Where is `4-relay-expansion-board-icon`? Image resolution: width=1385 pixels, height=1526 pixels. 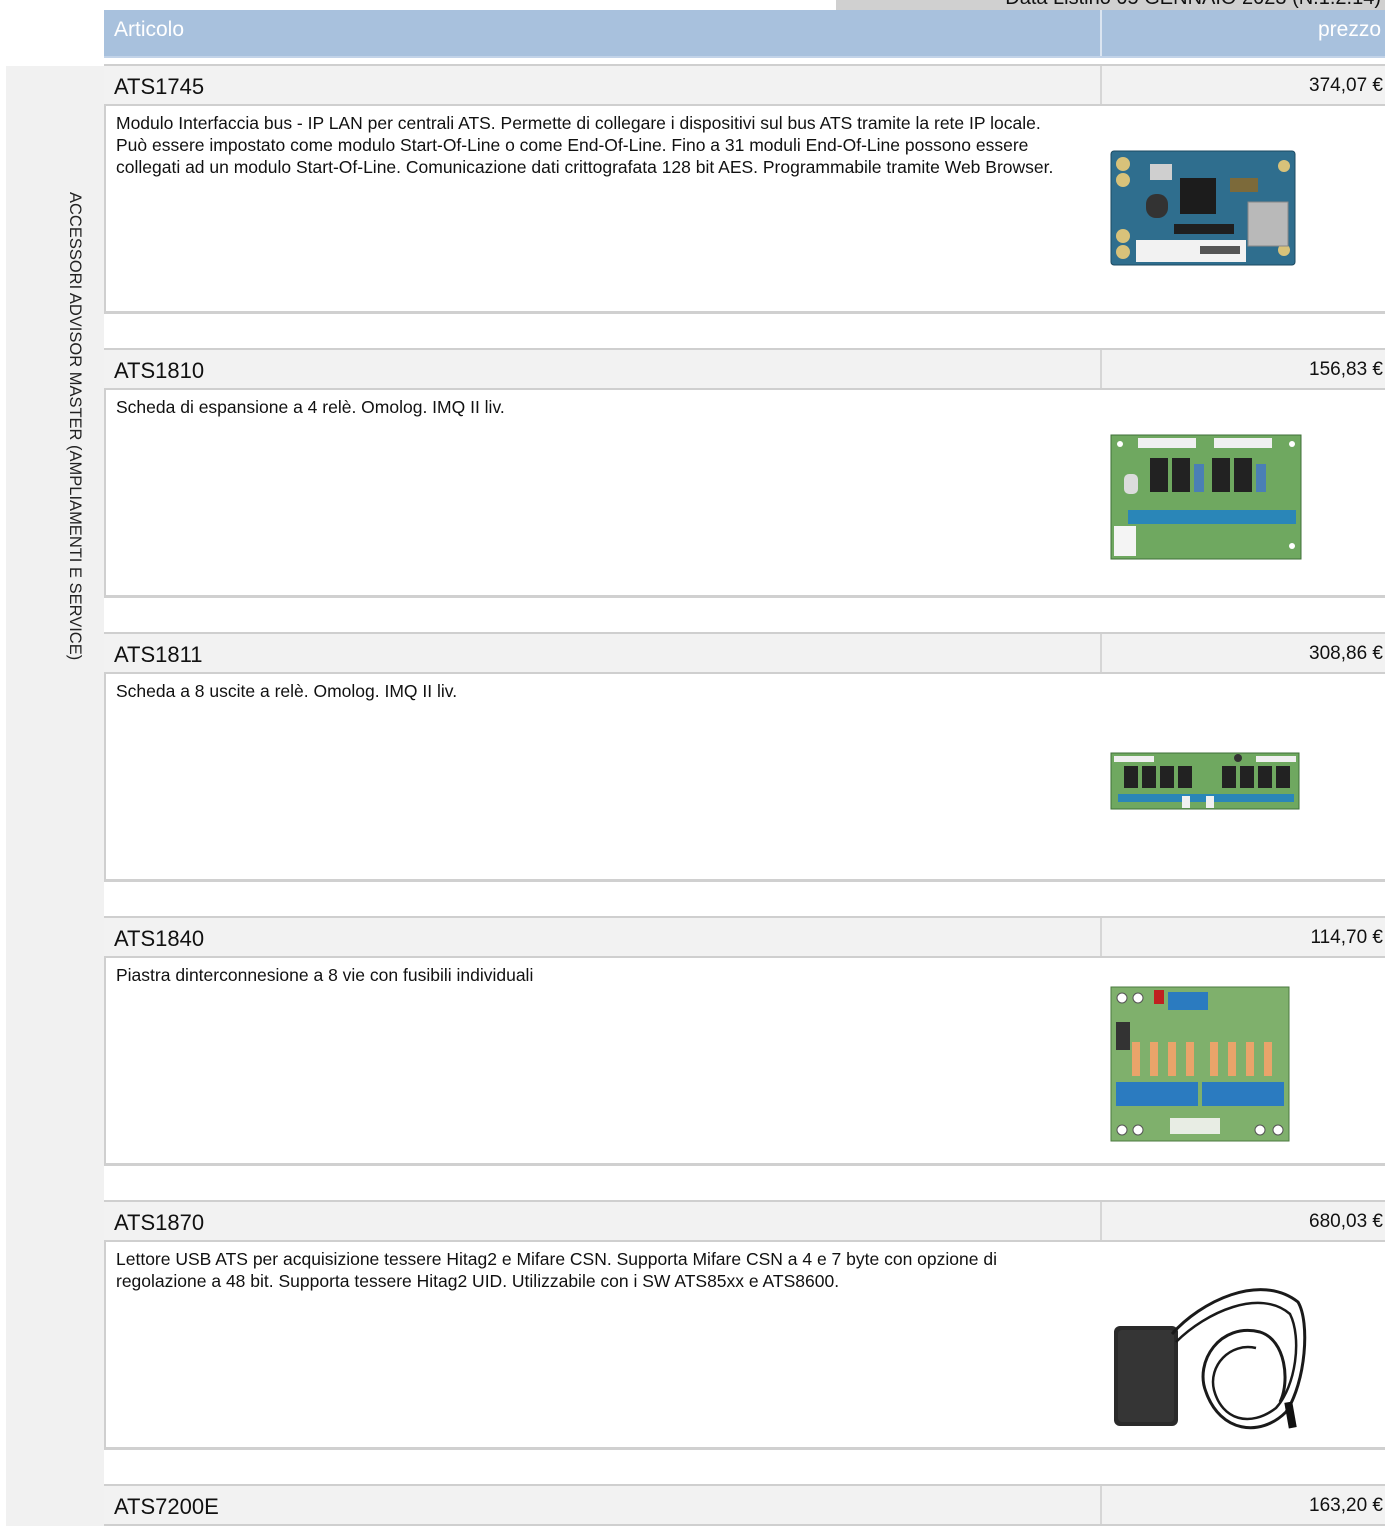 4-relay-expansion-board-icon is located at coordinates (1206, 497).